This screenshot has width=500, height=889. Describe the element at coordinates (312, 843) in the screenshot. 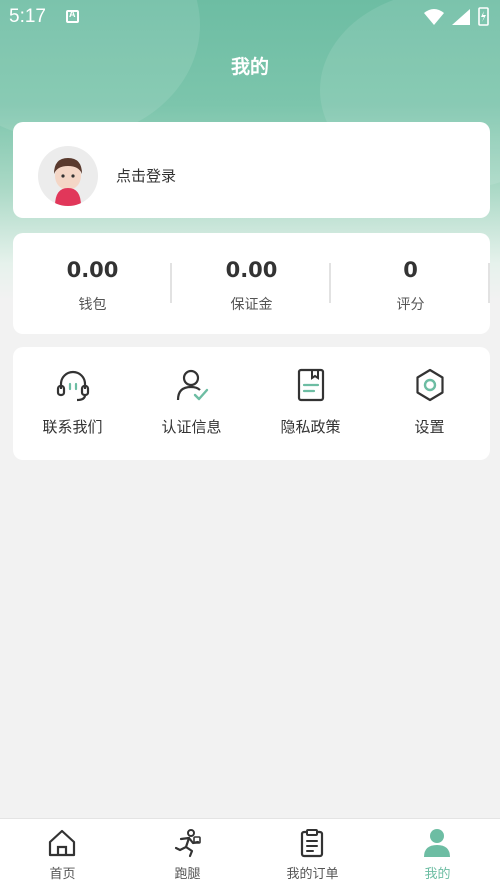

I see `clipboard-icon` at that location.